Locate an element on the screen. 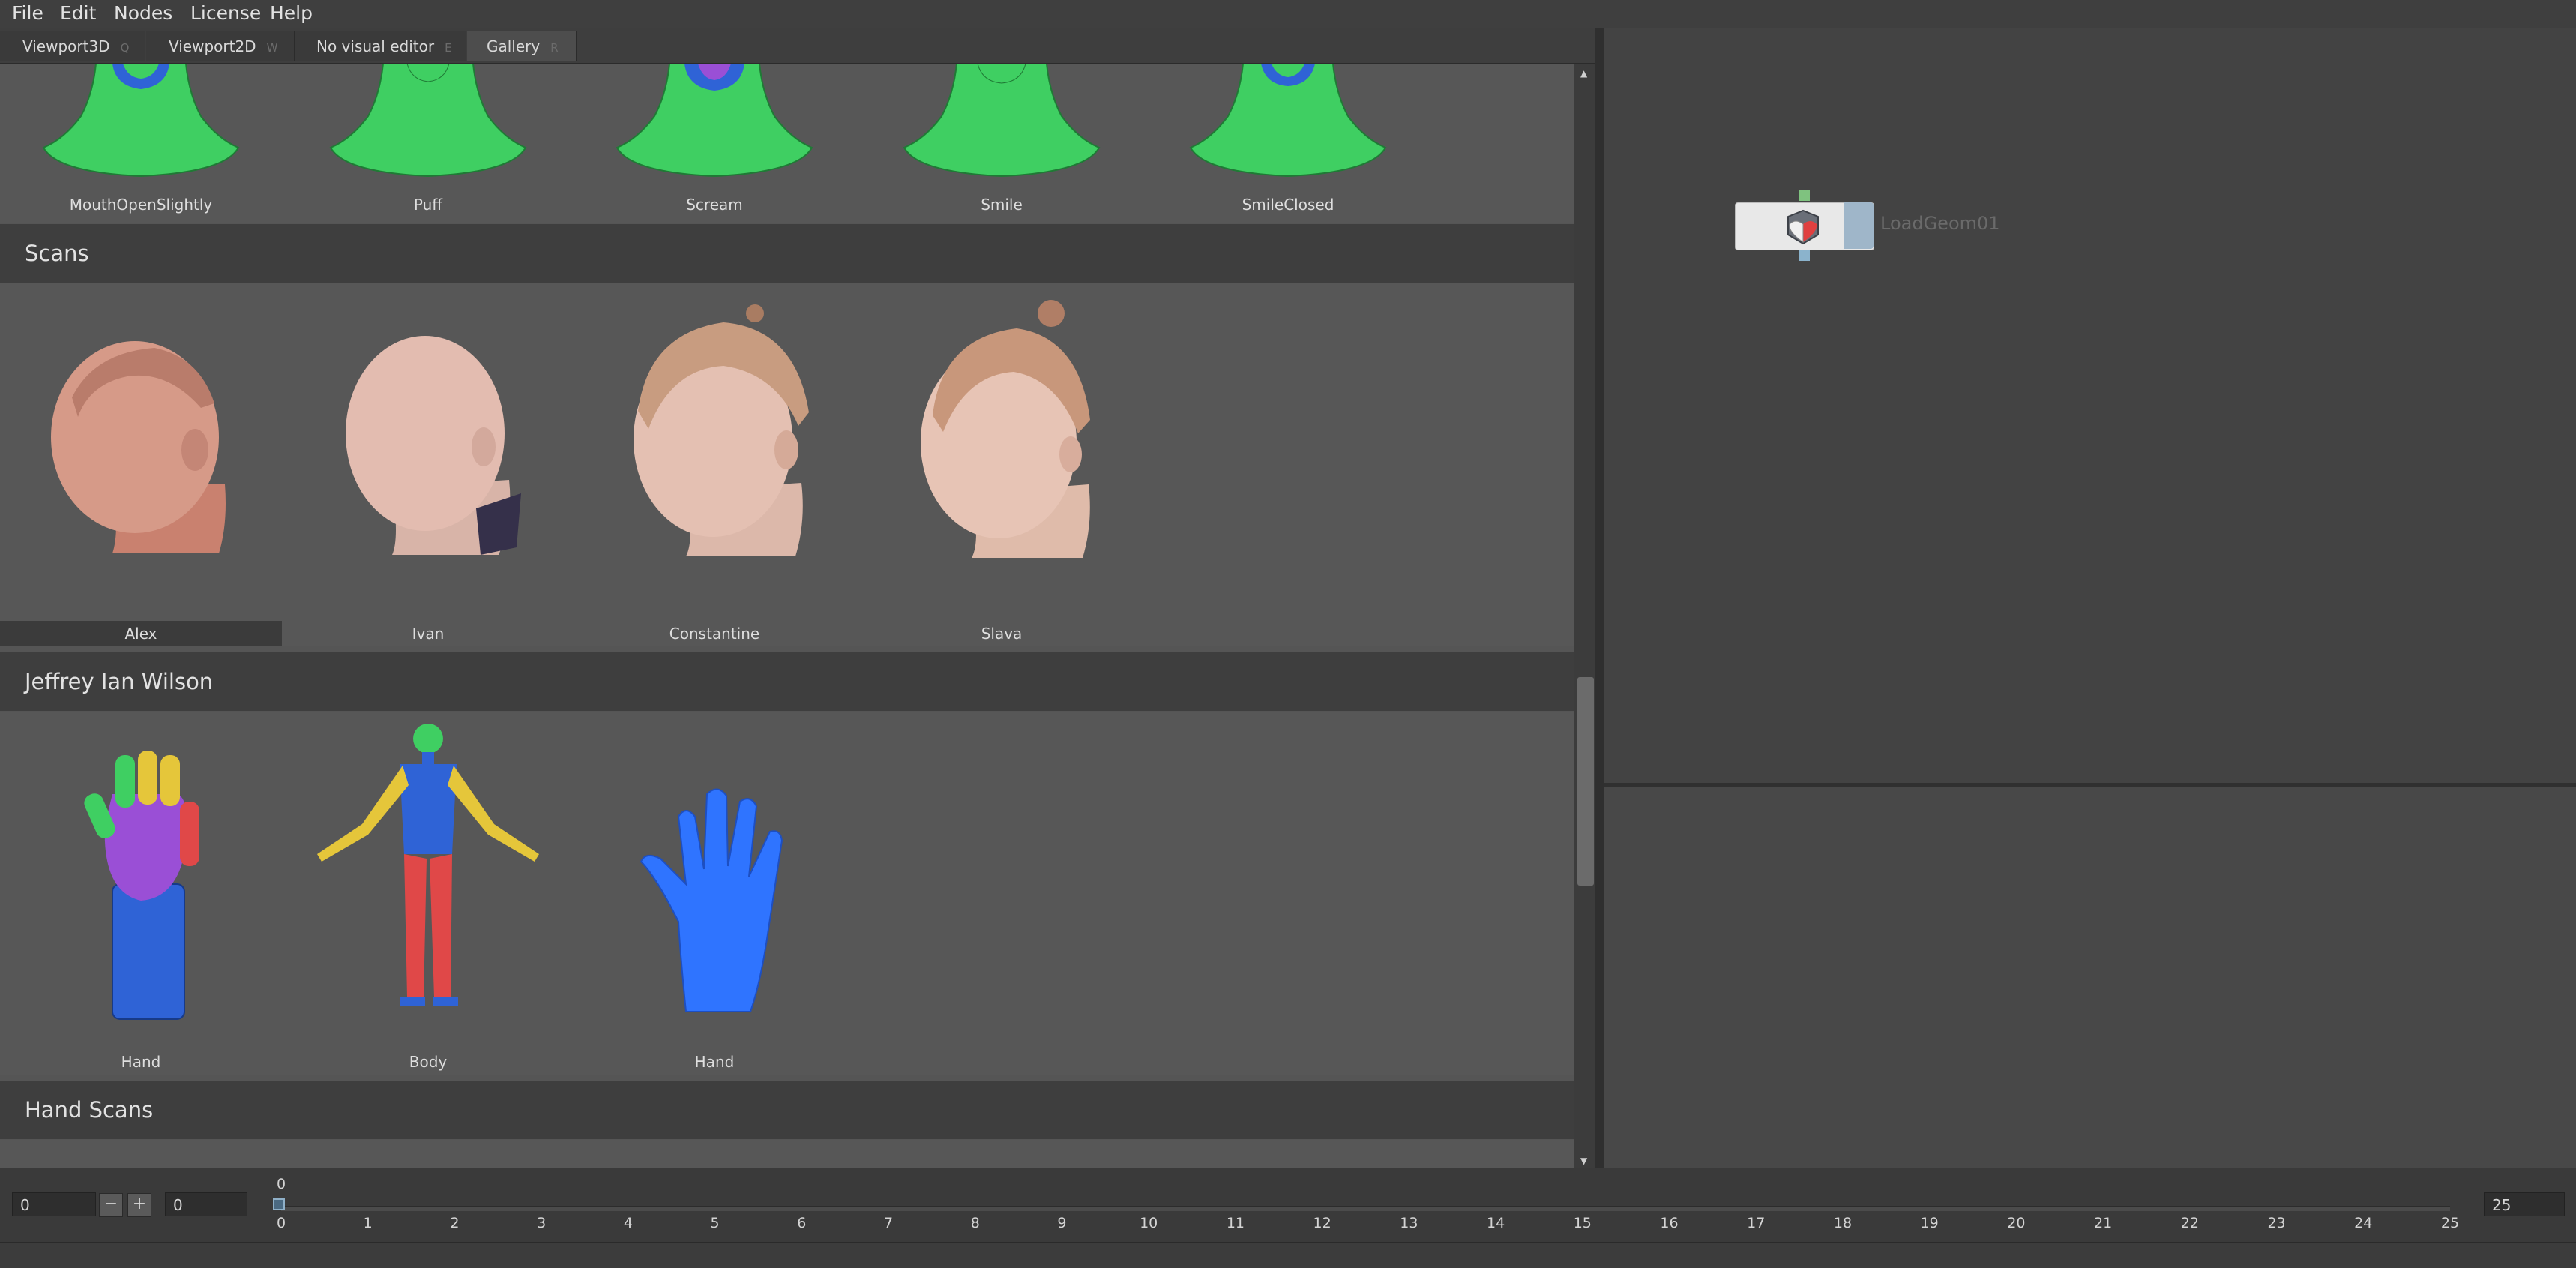 Image resolution: width=2576 pixels, height=1268 pixels. gallery-item-label: Scream is located at coordinates (714, 205).